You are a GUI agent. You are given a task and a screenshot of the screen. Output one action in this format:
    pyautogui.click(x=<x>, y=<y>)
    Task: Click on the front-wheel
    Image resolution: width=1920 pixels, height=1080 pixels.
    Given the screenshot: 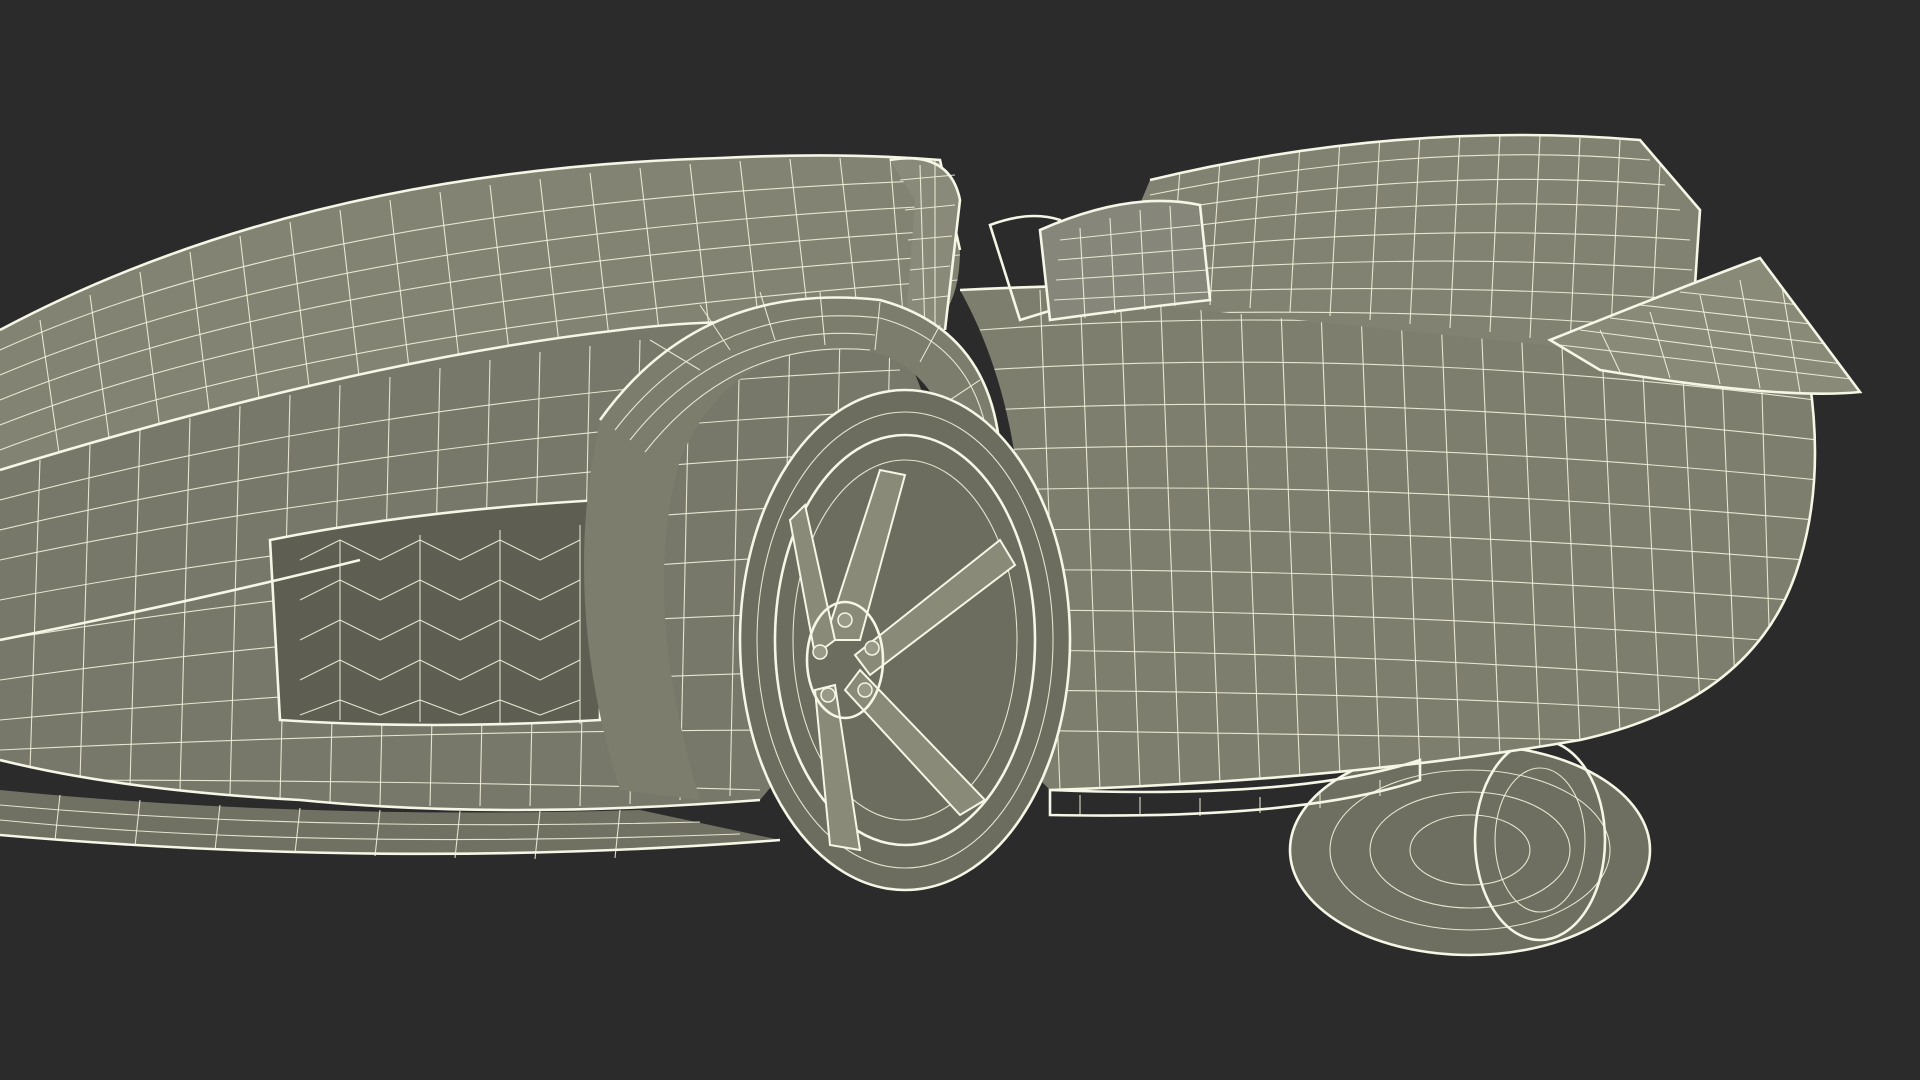 What is the action you would take?
    pyautogui.click(x=905, y=640)
    